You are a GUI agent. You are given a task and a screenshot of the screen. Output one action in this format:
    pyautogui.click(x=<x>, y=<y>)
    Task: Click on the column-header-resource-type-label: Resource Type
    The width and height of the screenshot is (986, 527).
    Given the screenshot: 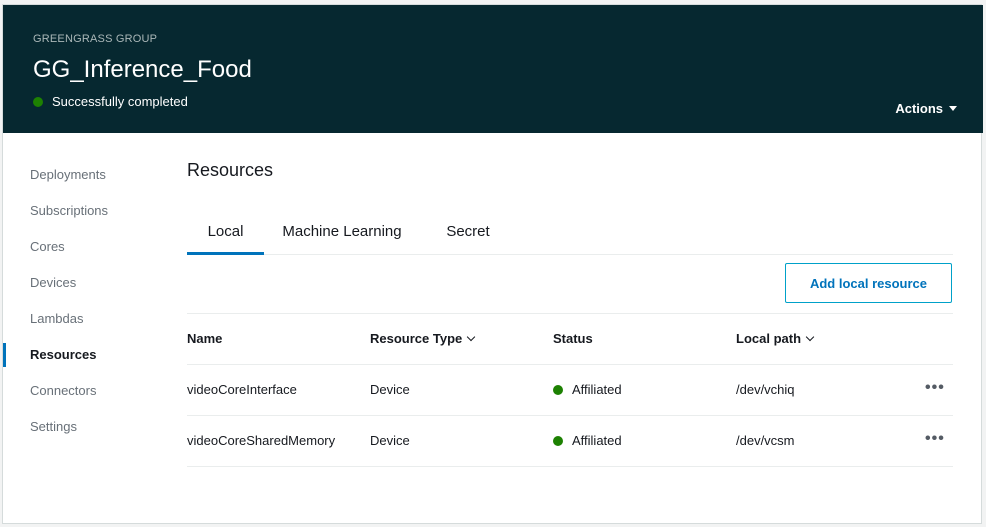 What is the action you would take?
    pyautogui.click(x=416, y=338)
    